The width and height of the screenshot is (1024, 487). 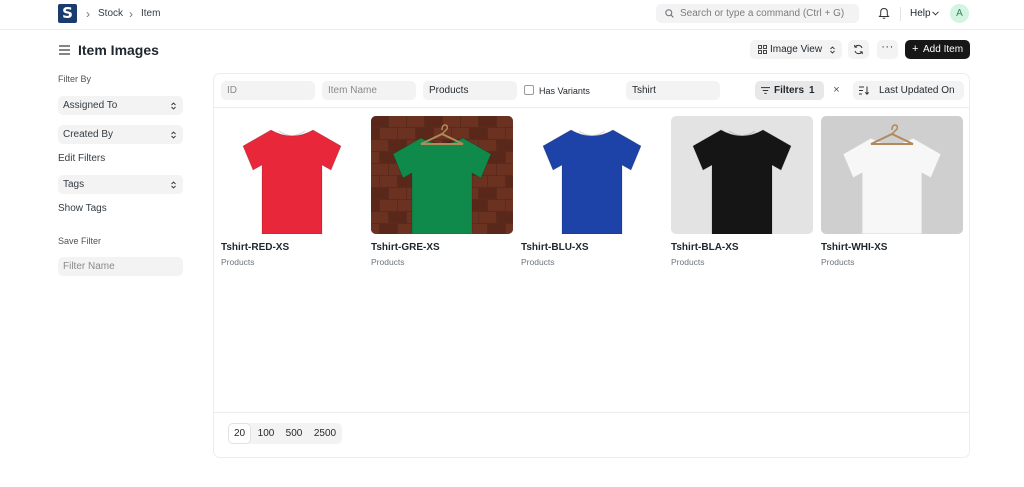 What do you see at coordinates (110, 13) in the screenshot?
I see `breadcrumb-stock: Stock` at bounding box center [110, 13].